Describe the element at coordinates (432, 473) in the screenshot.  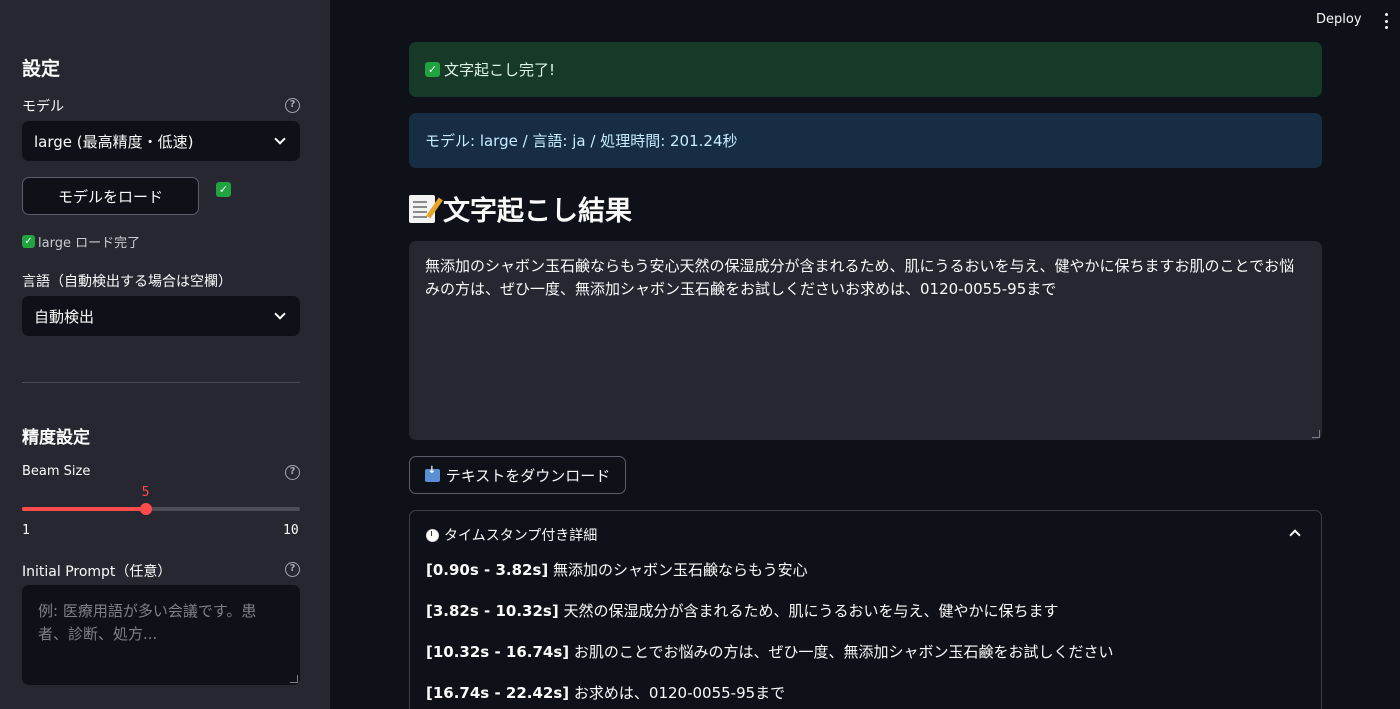
I see `inbox-tray-icon` at that location.